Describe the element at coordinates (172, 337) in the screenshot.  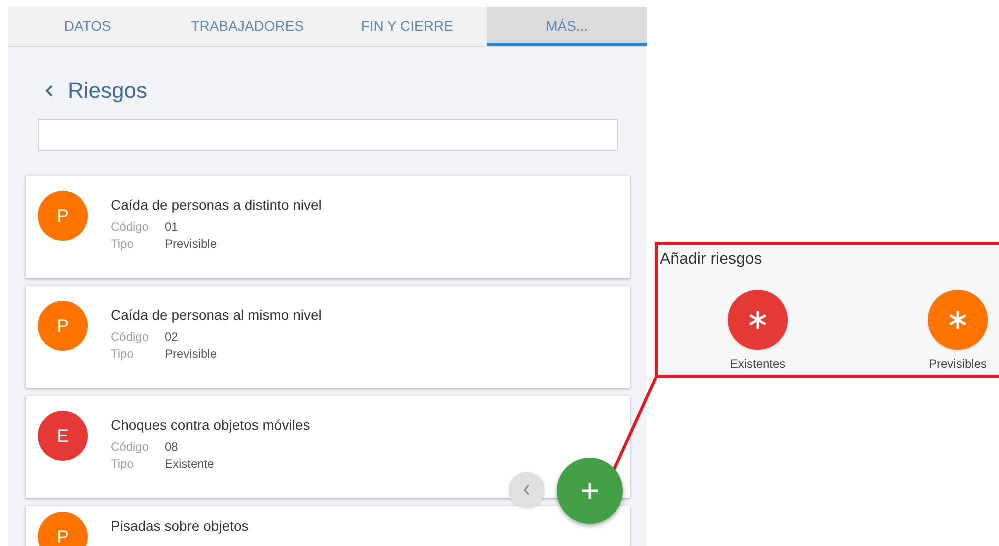
I see `field-value: 02` at that location.